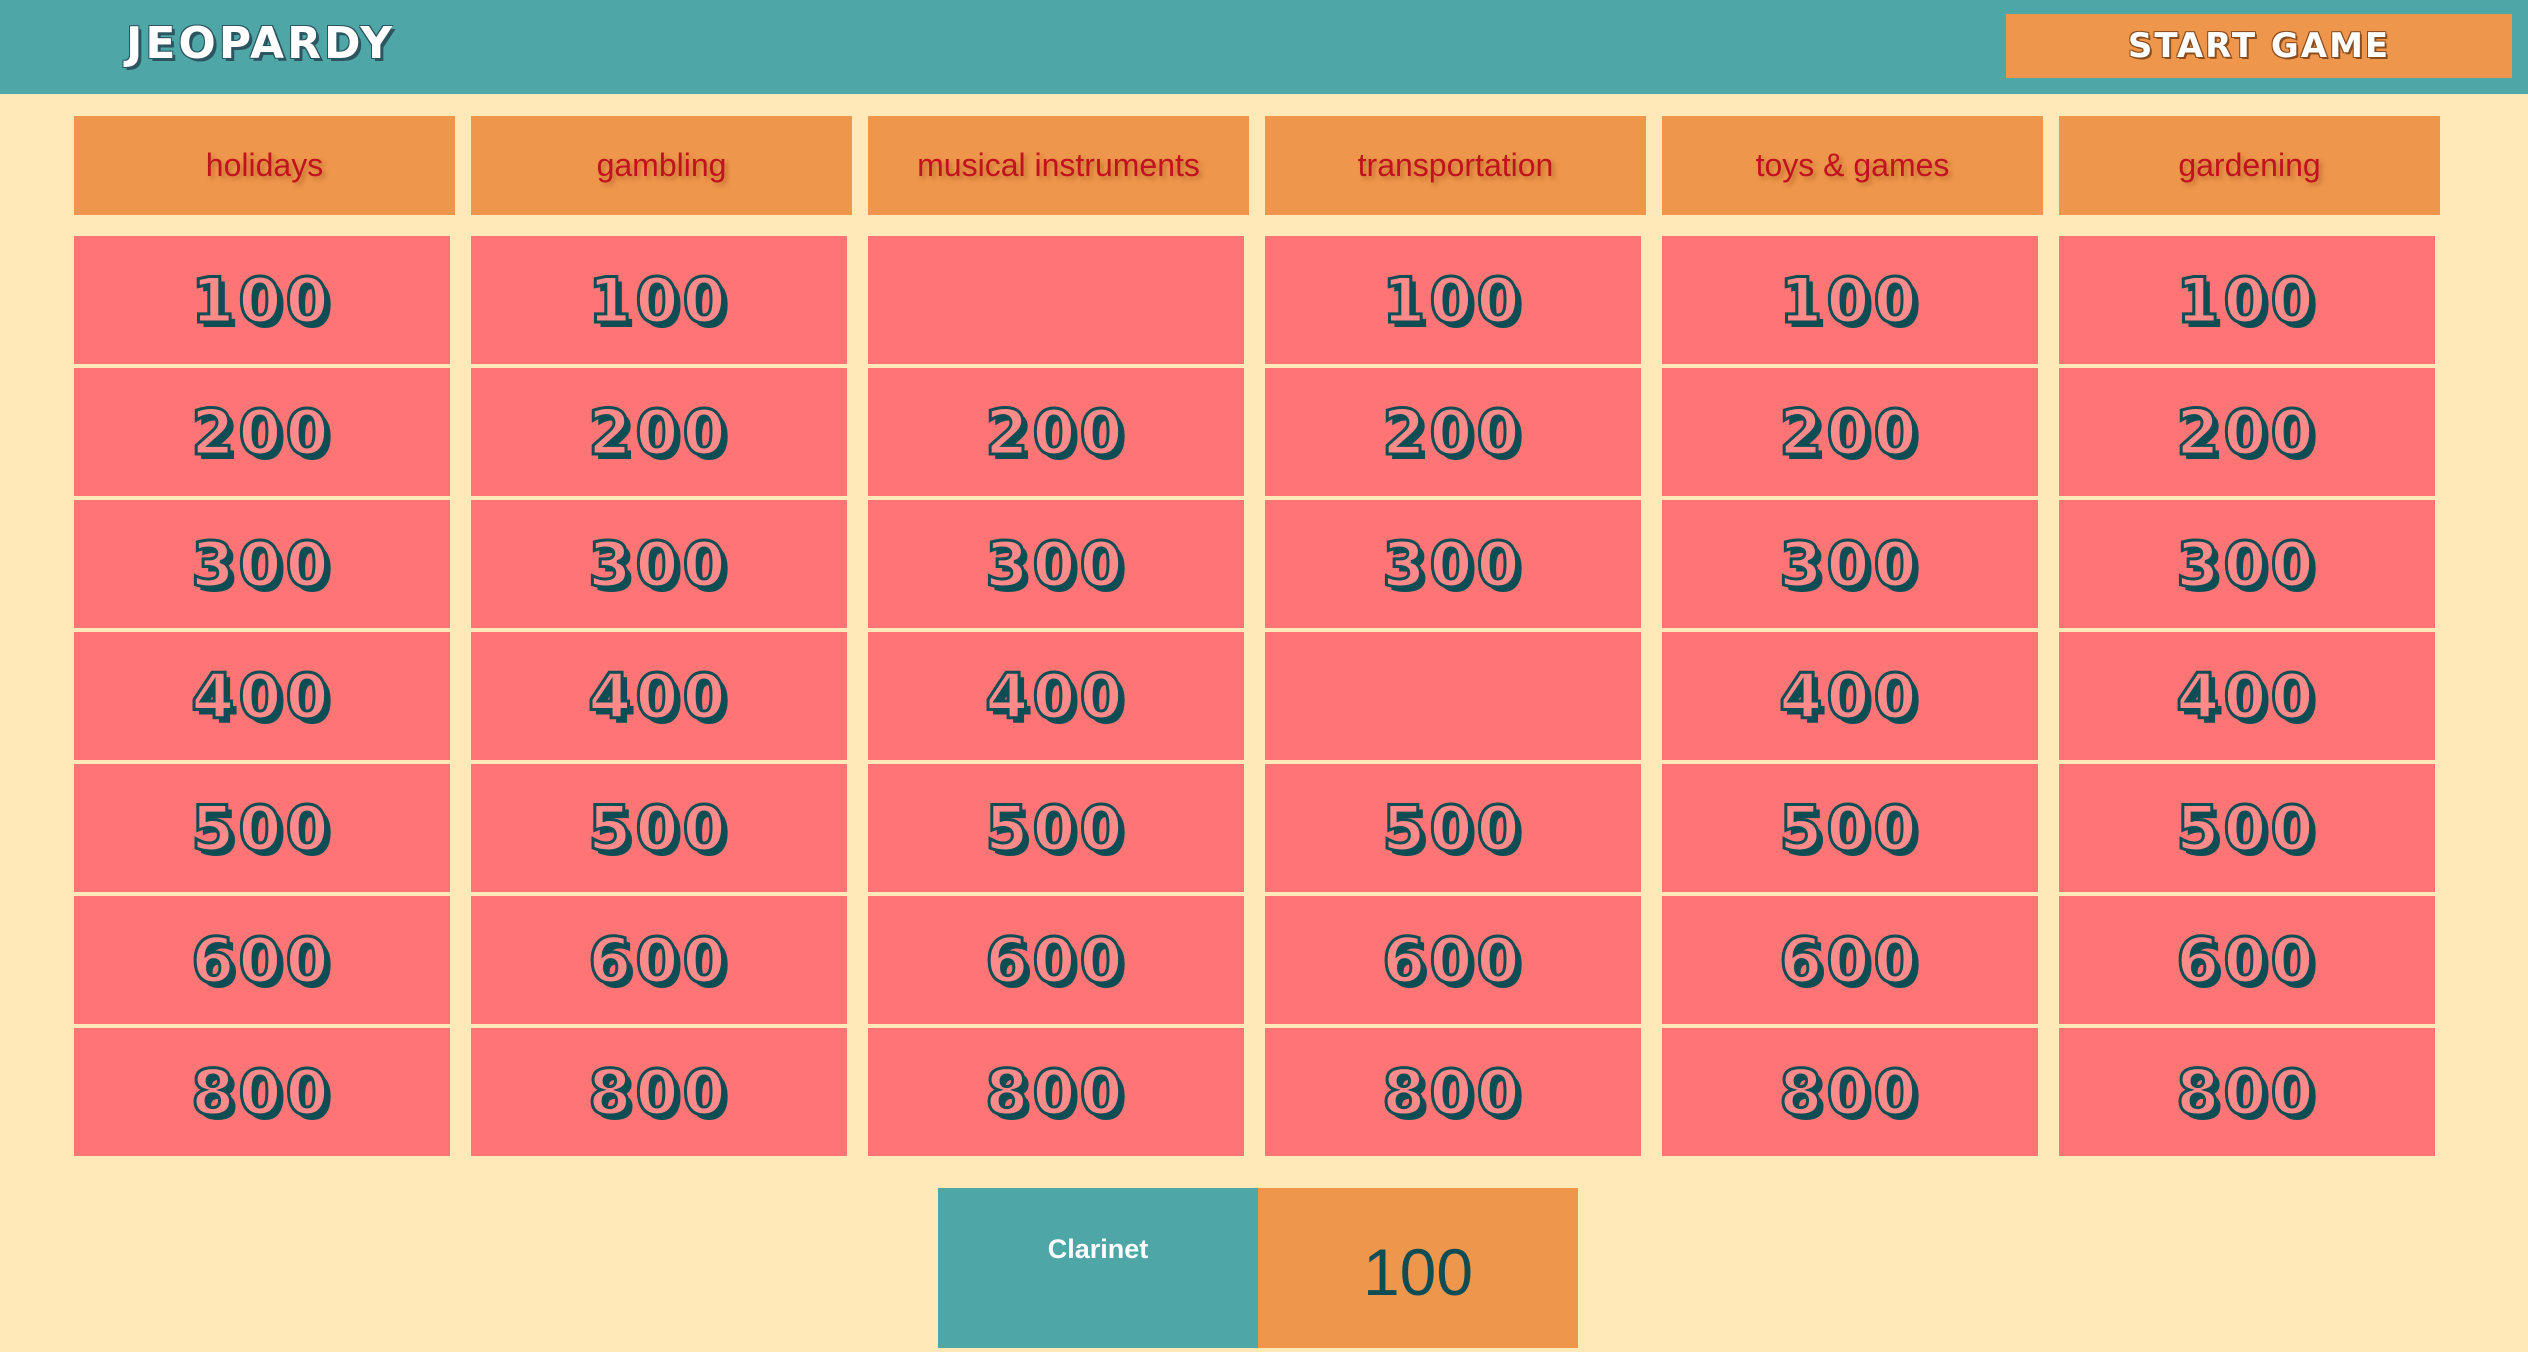 The height and width of the screenshot is (1352, 2528). Describe the element at coordinates (1058, 165) in the screenshot. I see `category-header: musical instruments` at that location.